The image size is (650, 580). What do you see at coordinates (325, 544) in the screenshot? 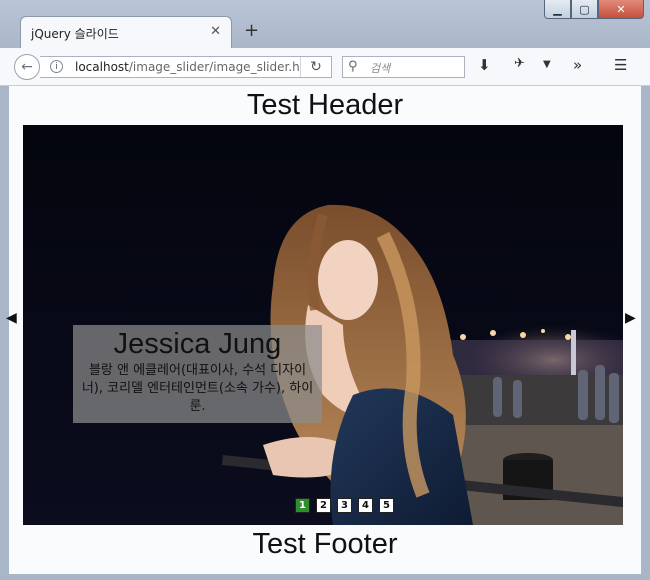
I see `page-footer: Test Footer` at bounding box center [325, 544].